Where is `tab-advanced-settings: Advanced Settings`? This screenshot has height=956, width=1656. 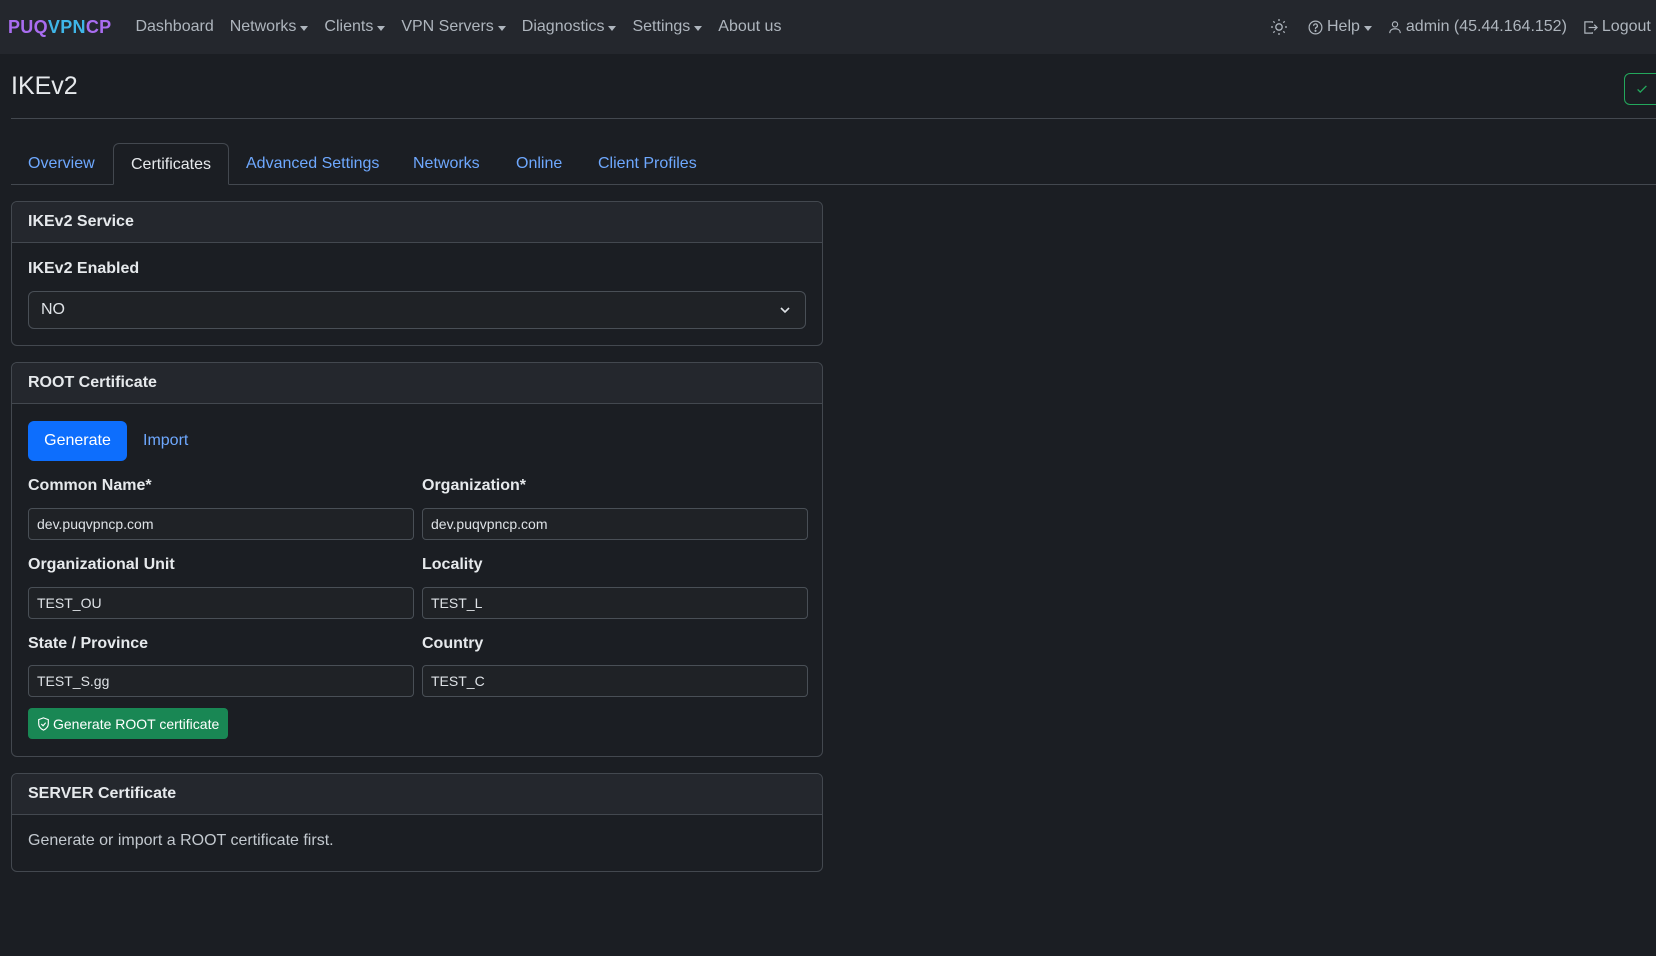 tab-advanced-settings: Advanced Settings is located at coordinates (312, 163).